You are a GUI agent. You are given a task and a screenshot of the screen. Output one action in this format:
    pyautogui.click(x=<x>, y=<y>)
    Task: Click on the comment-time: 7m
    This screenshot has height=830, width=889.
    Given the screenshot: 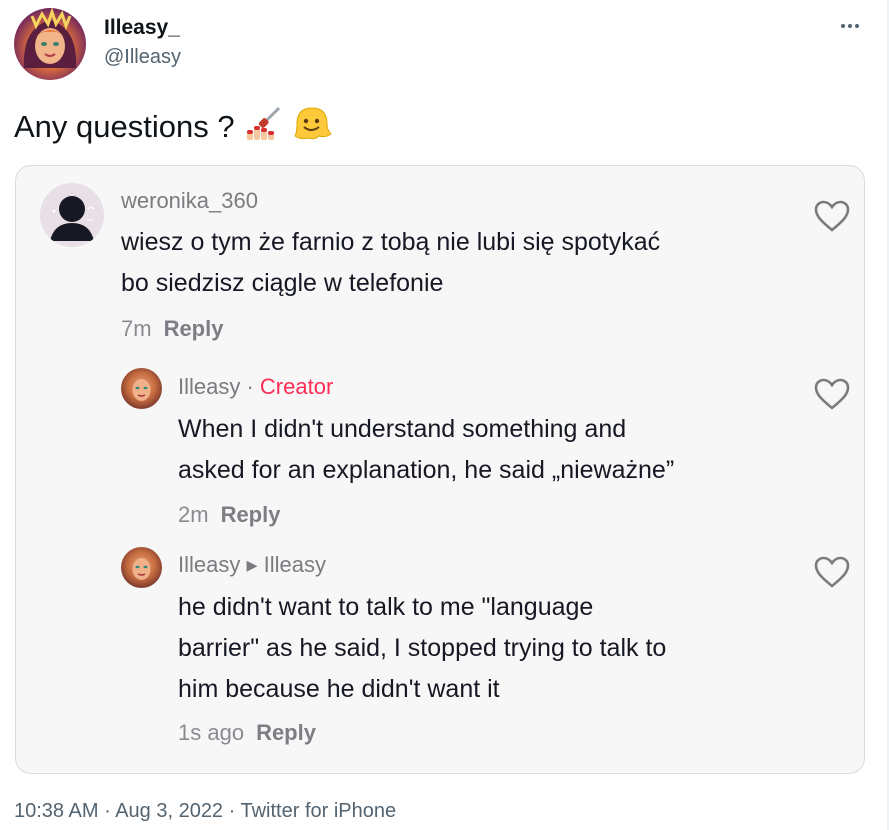 What is the action you would take?
    pyautogui.click(x=136, y=328)
    